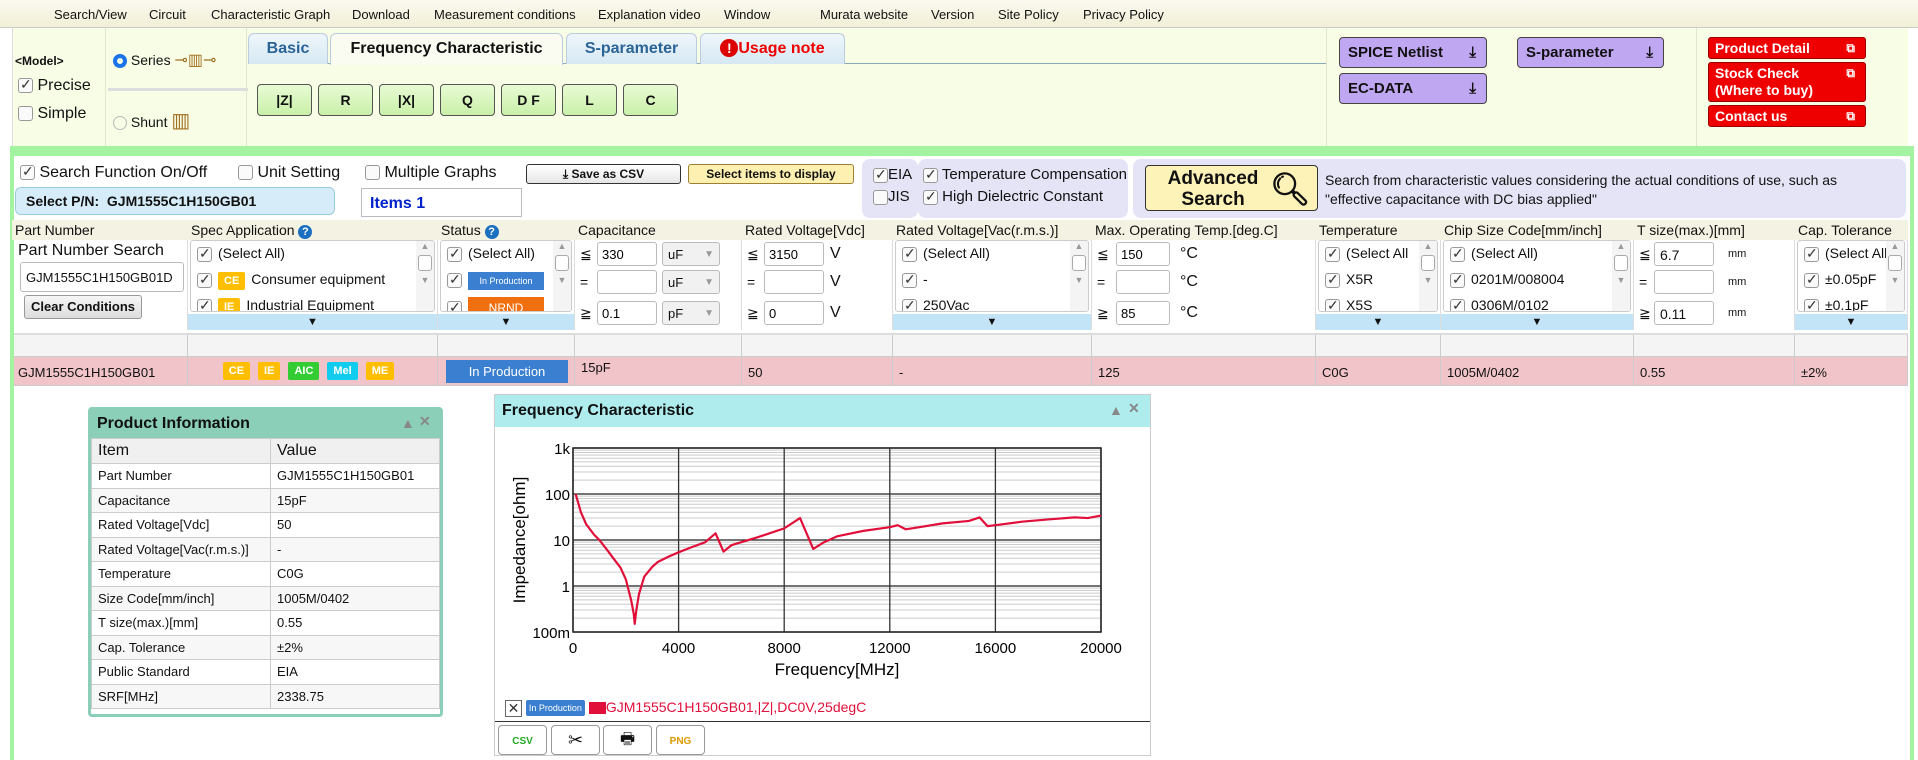 This screenshot has height=760, width=1918. I want to click on menu-item: Measurement conditions, so click(505, 14).